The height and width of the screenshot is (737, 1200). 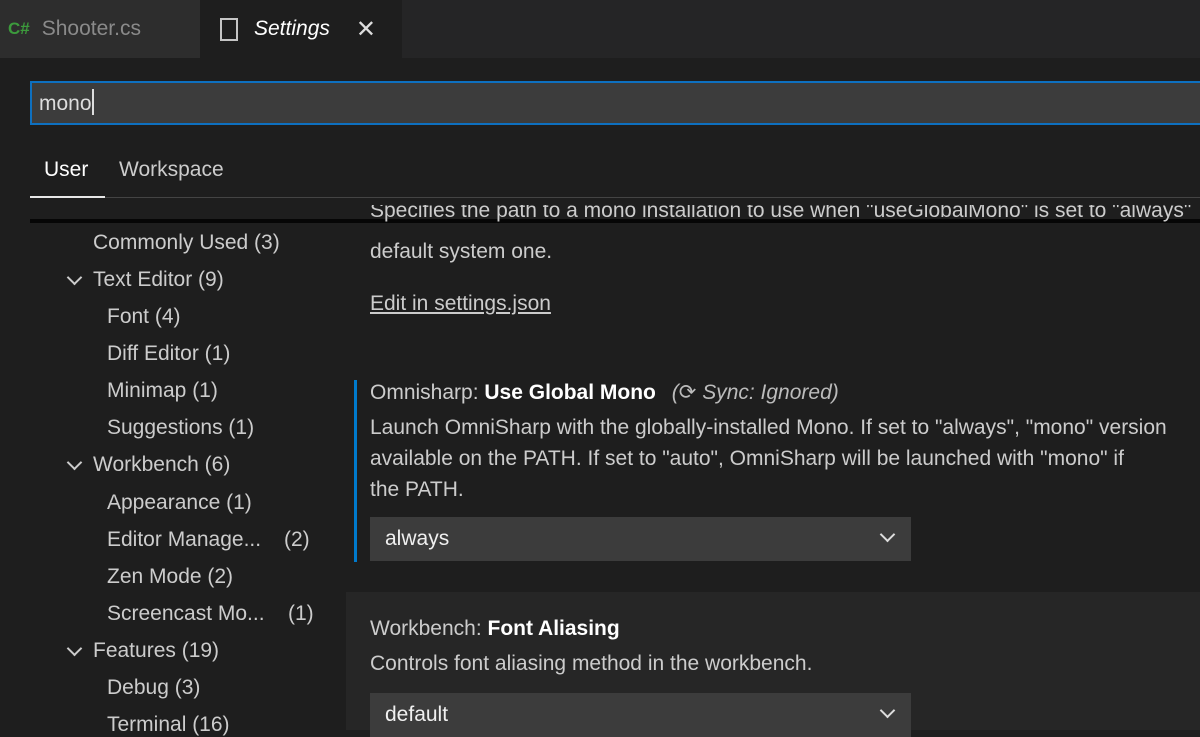 I want to click on paren: (, so click(x=675, y=392).